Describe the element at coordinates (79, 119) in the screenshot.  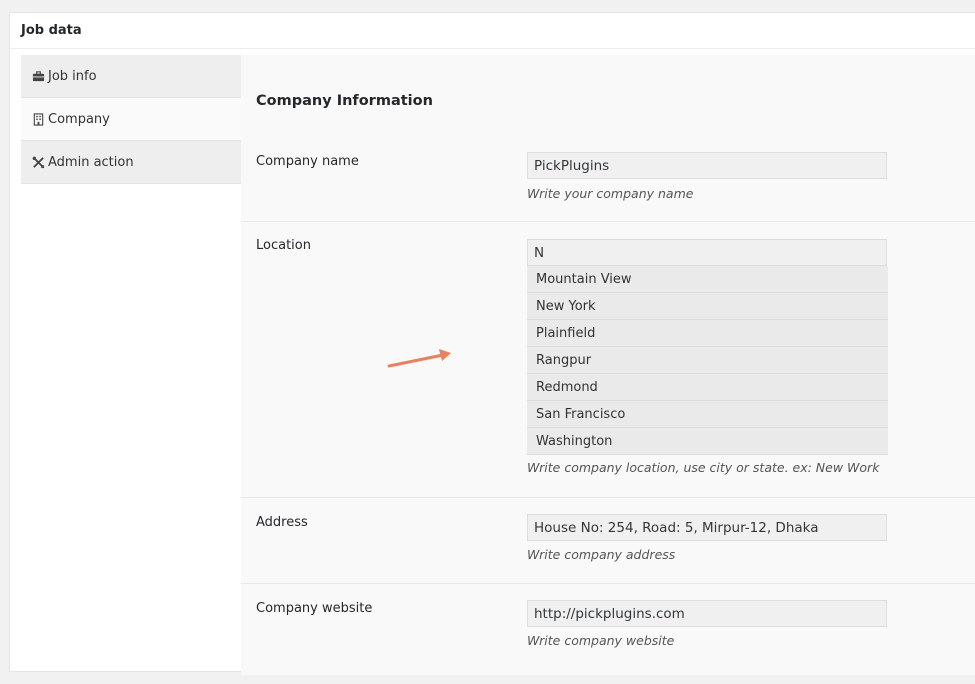
I see `tab-label: Company` at that location.